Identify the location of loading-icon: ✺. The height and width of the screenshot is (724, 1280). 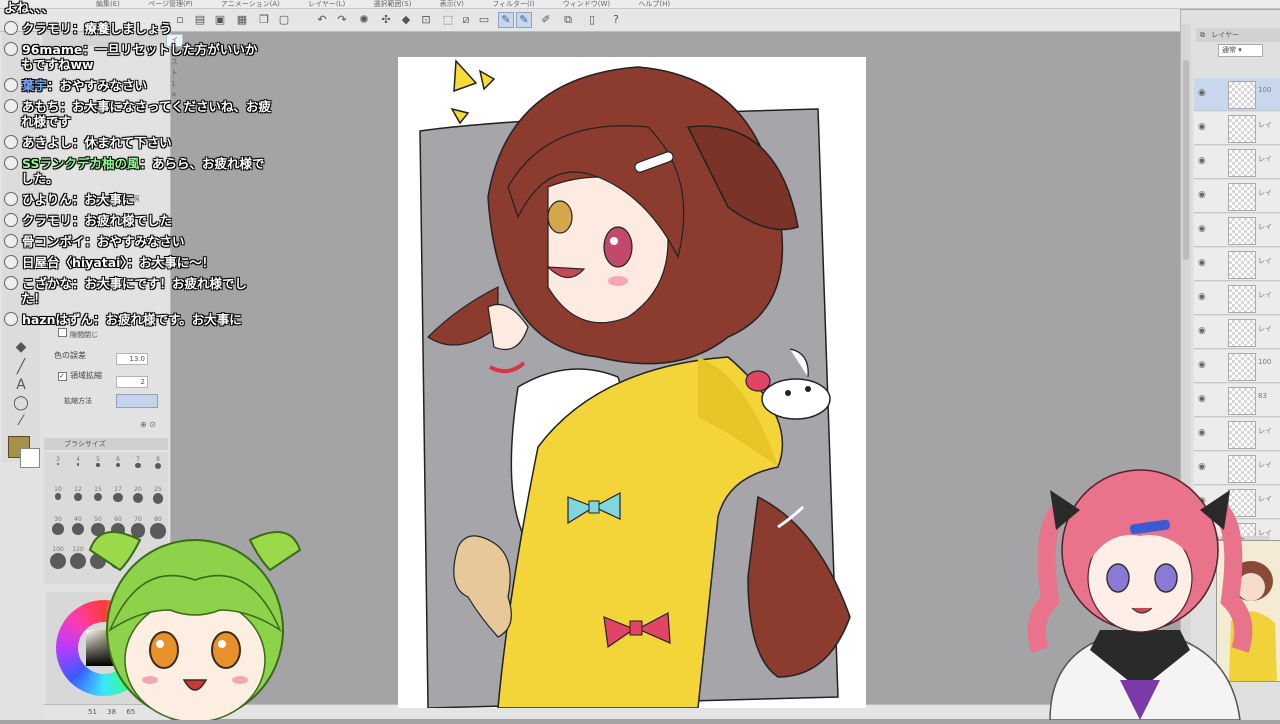
(364, 20).